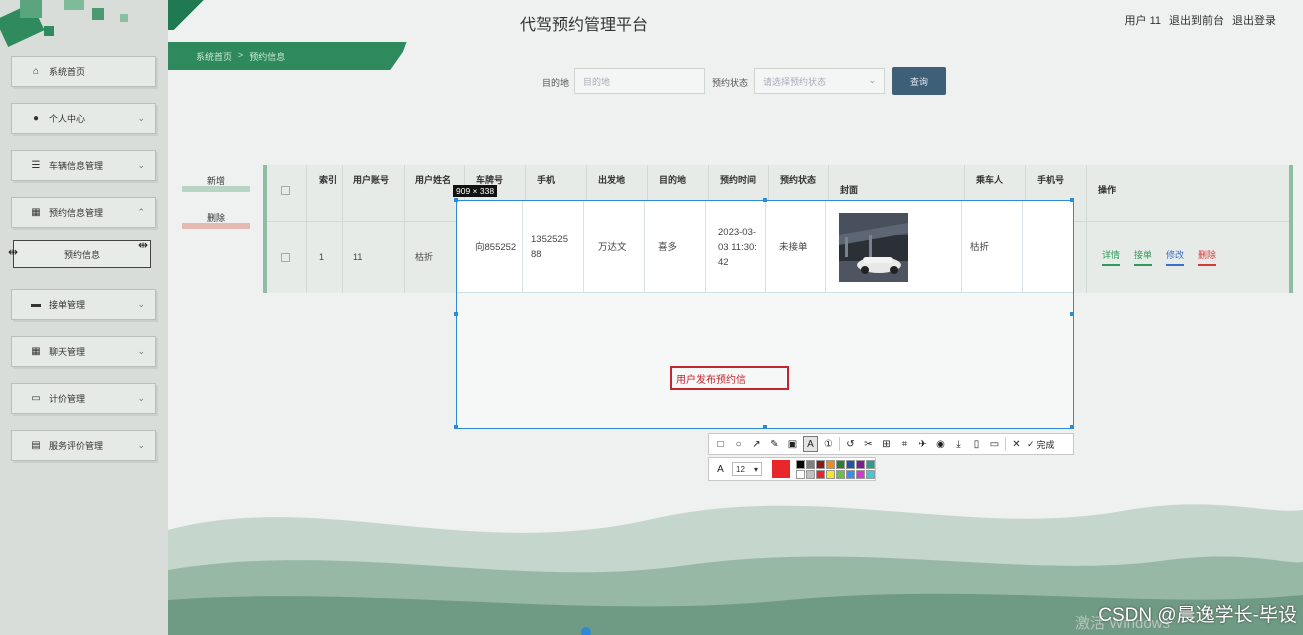 This screenshot has width=1303, height=635. Describe the element at coordinates (614, 247) in the screenshot. I see `cell-from: 万达文` at that location.